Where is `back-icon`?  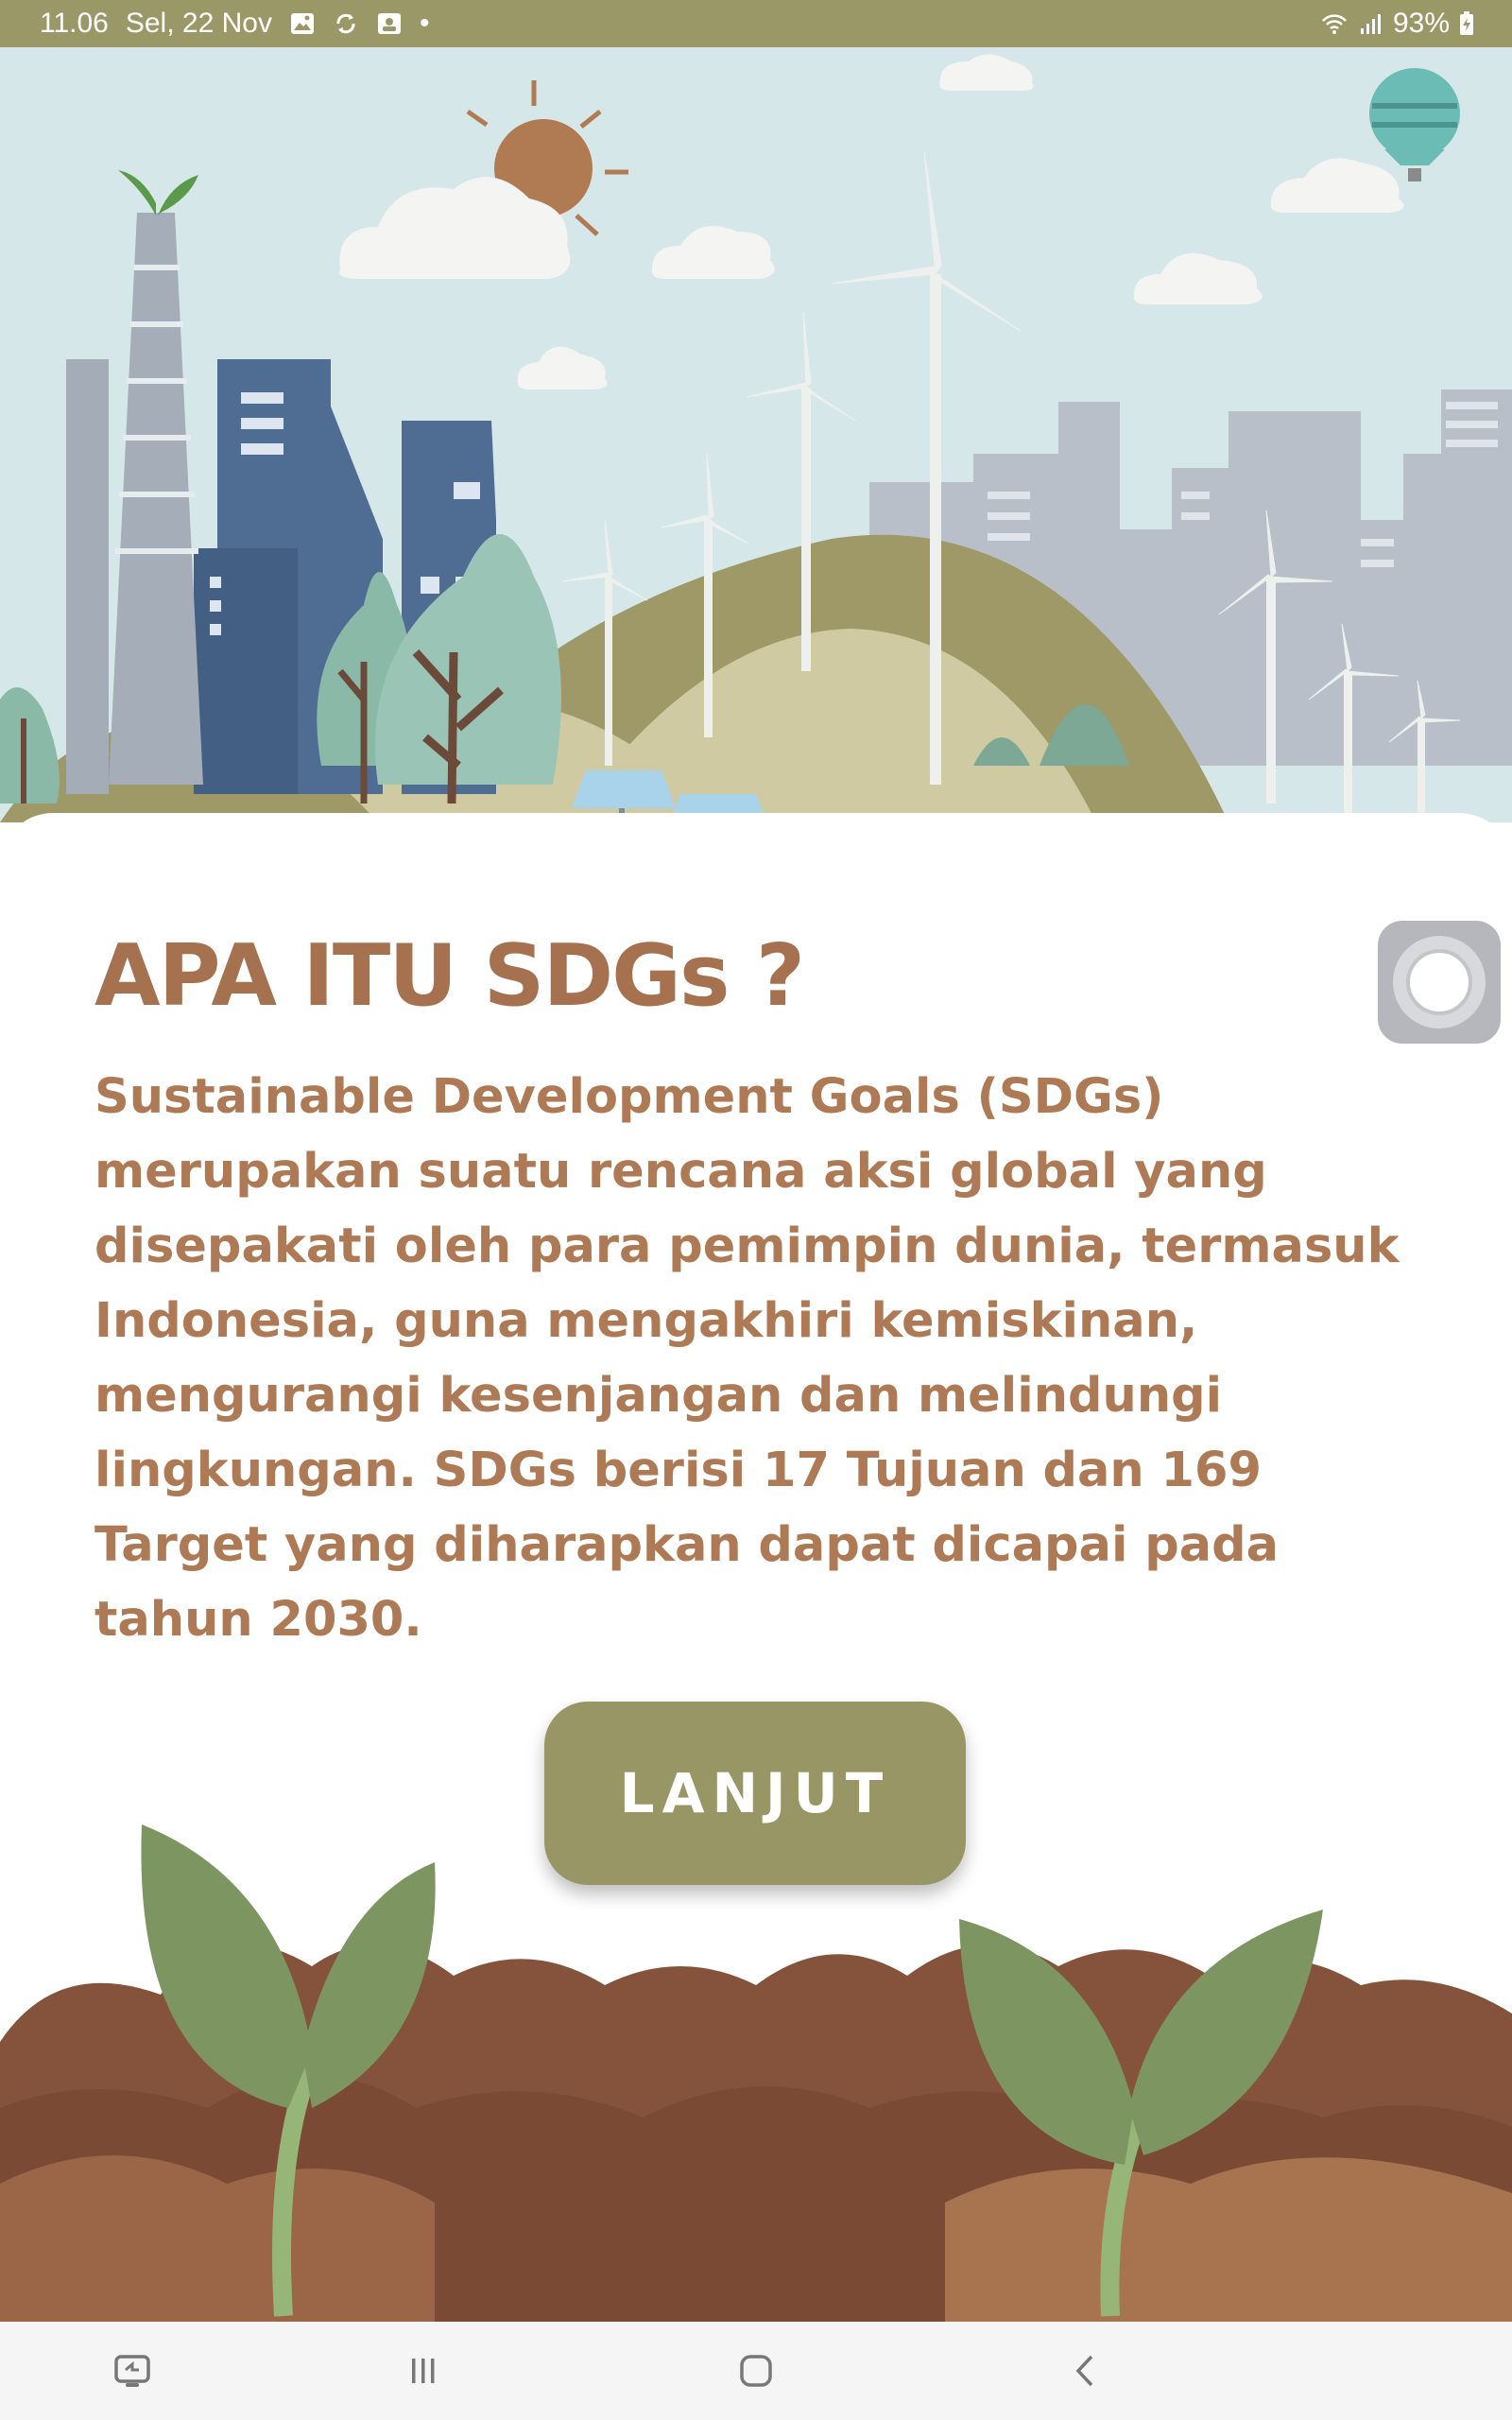
back-icon is located at coordinates (1084, 2371).